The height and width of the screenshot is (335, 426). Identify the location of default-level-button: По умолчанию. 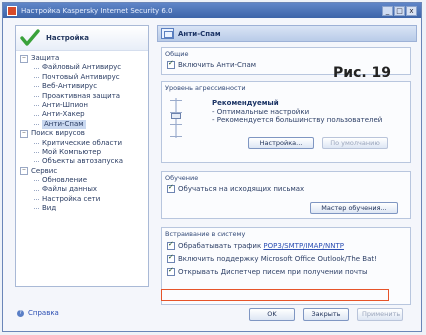
(355, 143).